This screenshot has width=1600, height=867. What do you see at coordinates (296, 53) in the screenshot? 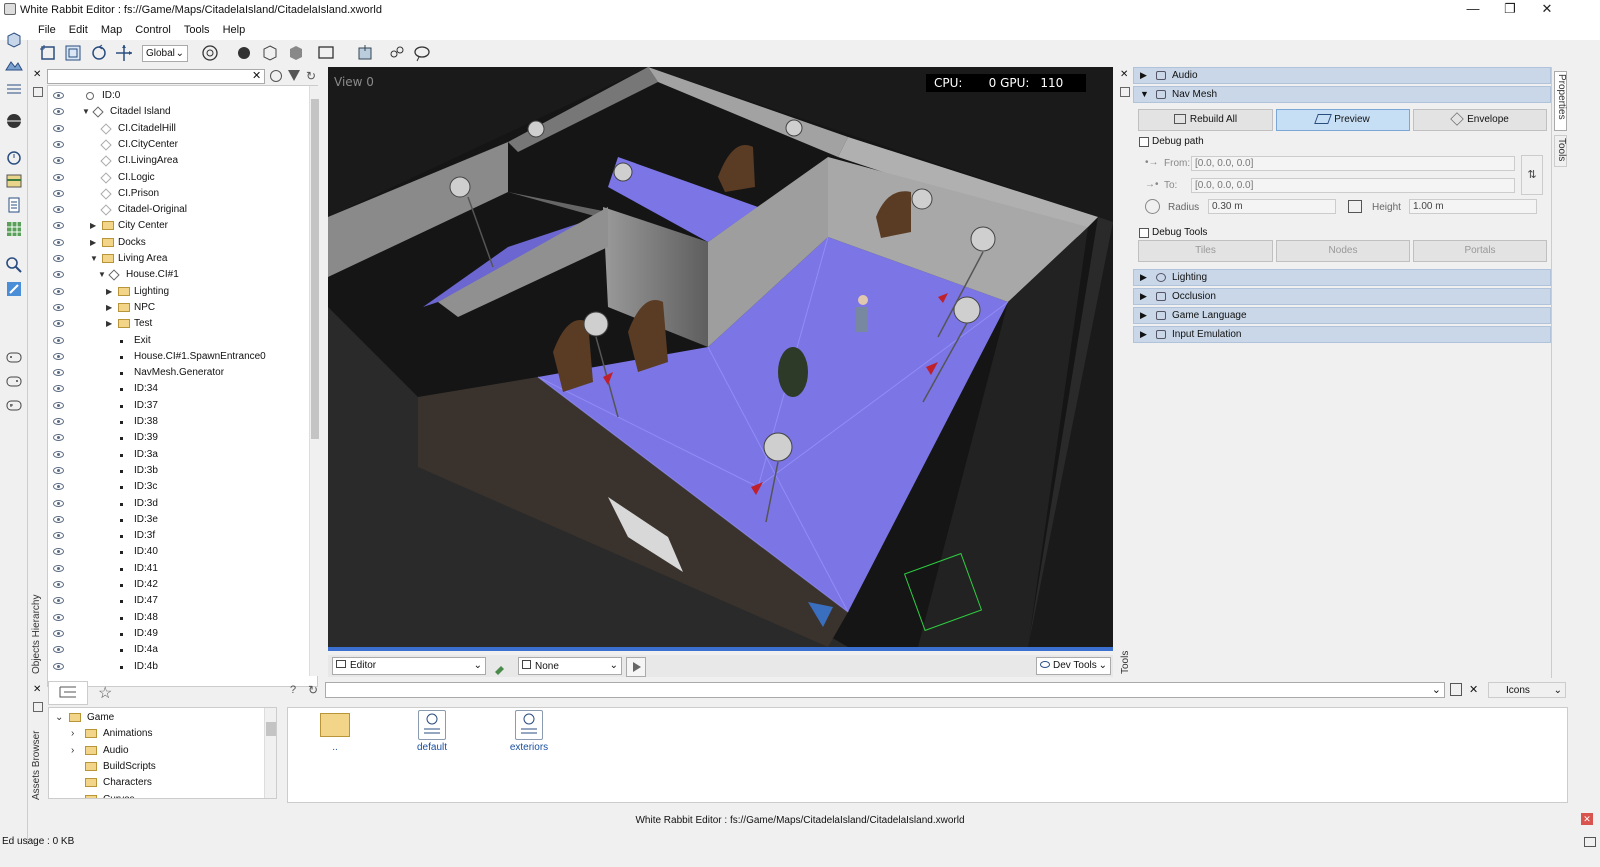
I see `cube-solid-icon` at bounding box center [296, 53].